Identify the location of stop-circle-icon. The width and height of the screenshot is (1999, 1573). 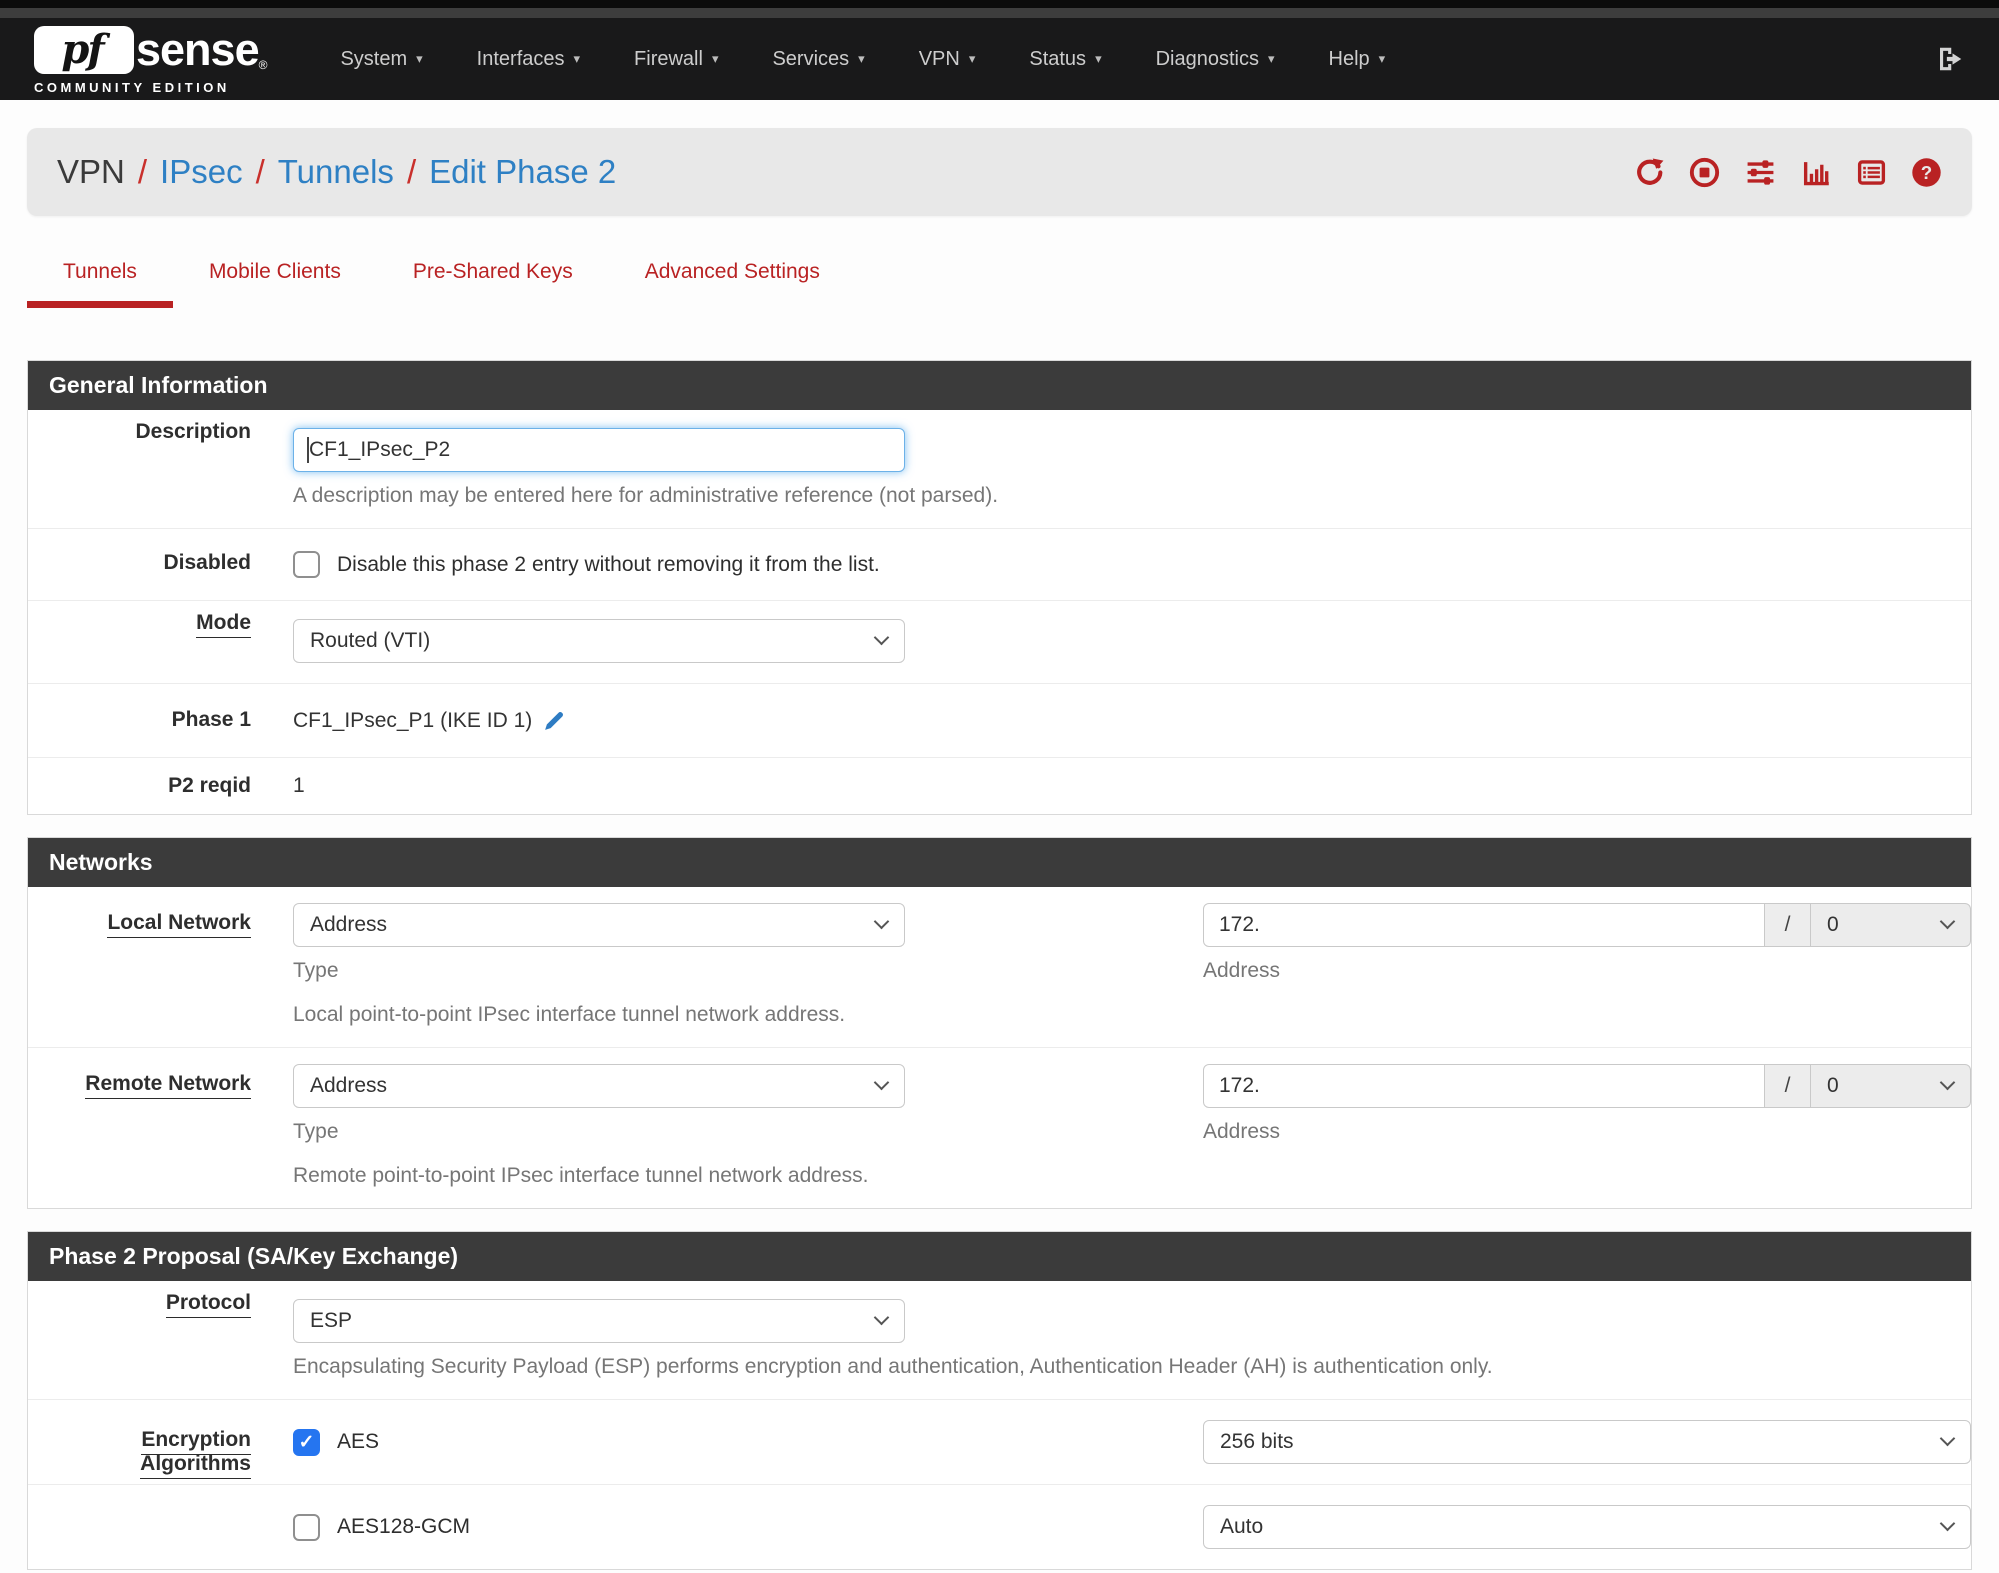
(1704, 172).